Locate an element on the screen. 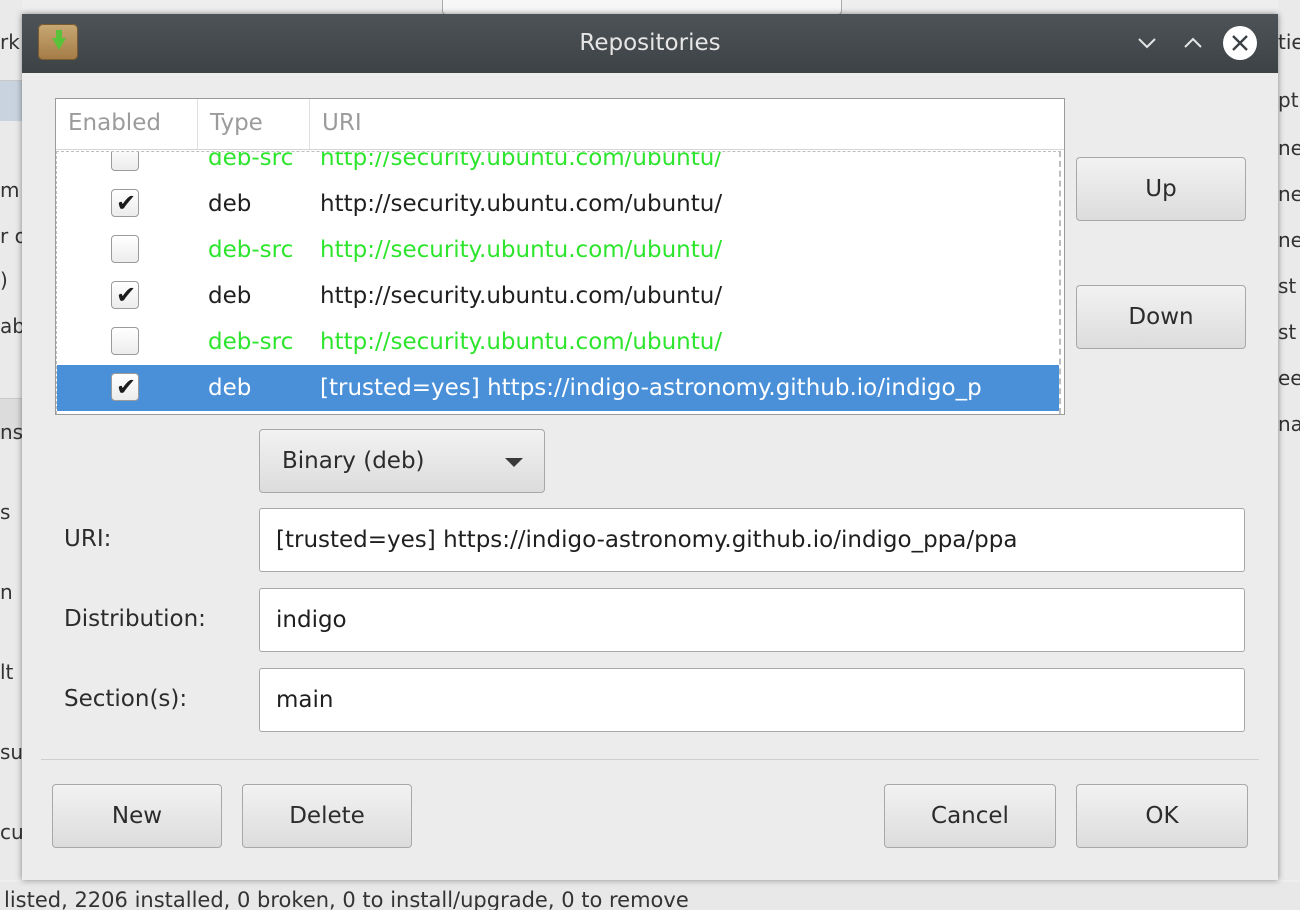 This screenshot has height=910, width=1300. column-header-enabled: Enabled is located at coordinates (127, 124).